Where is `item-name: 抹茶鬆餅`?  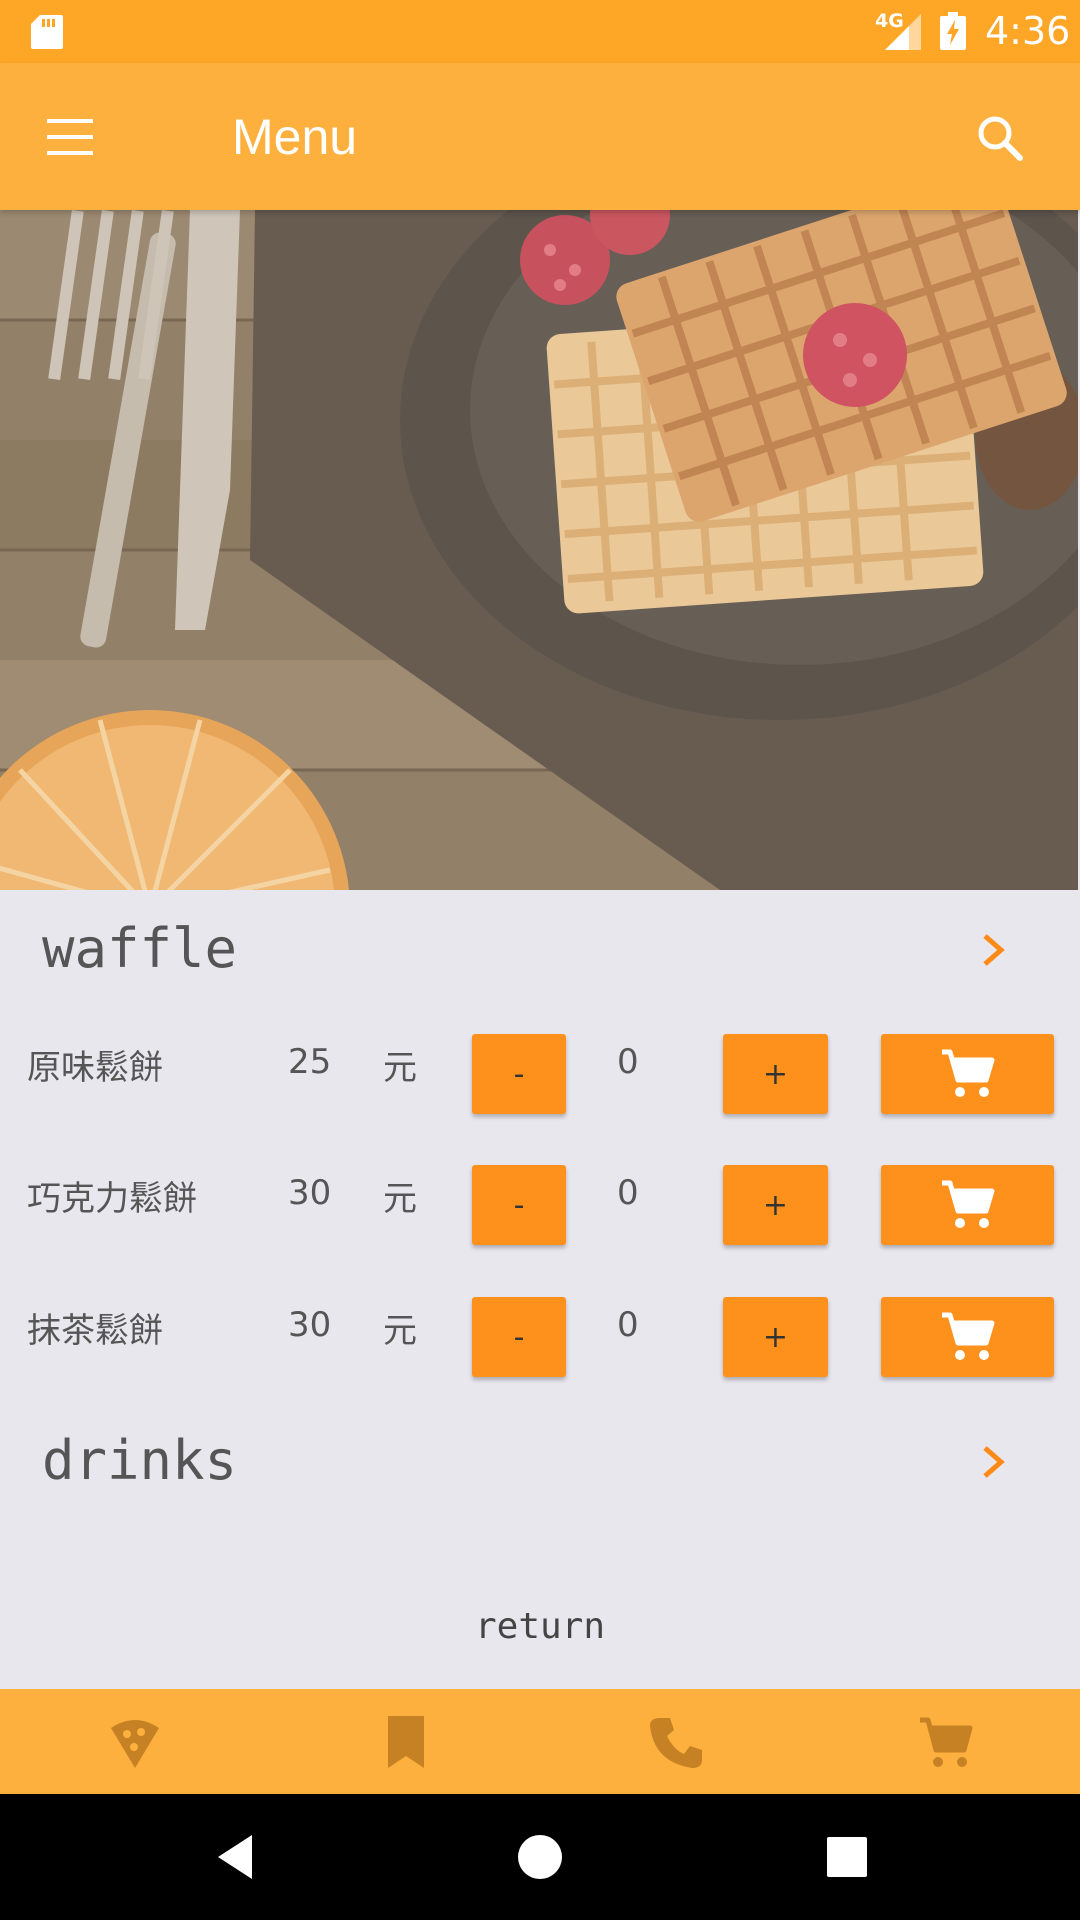 item-name: 抹茶鬆餅 is located at coordinates (95, 1331).